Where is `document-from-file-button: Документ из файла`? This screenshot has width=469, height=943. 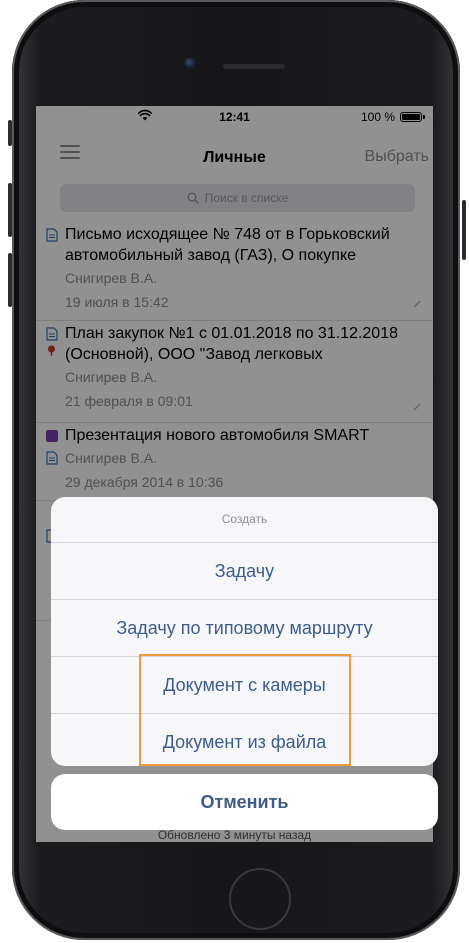 document-from-file-button: Документ из файла is located at coordinates (244, 740).